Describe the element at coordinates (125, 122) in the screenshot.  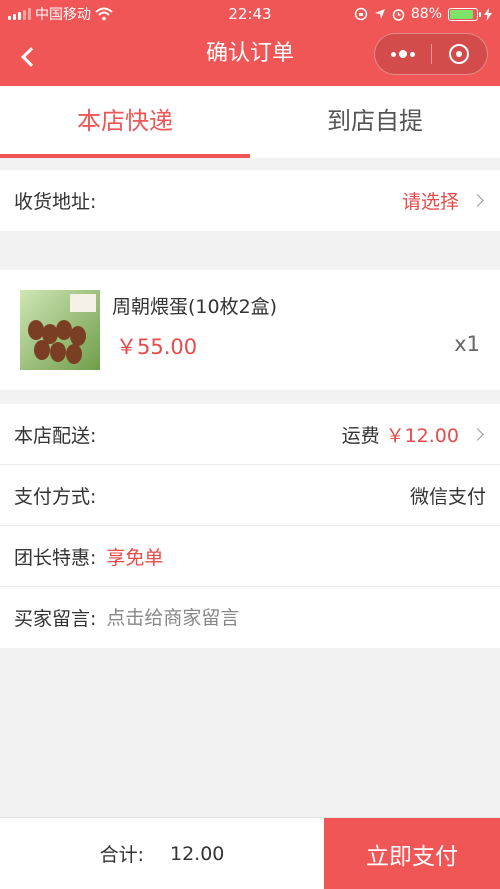
I see `tab-store-express: 本店快递` at that location.